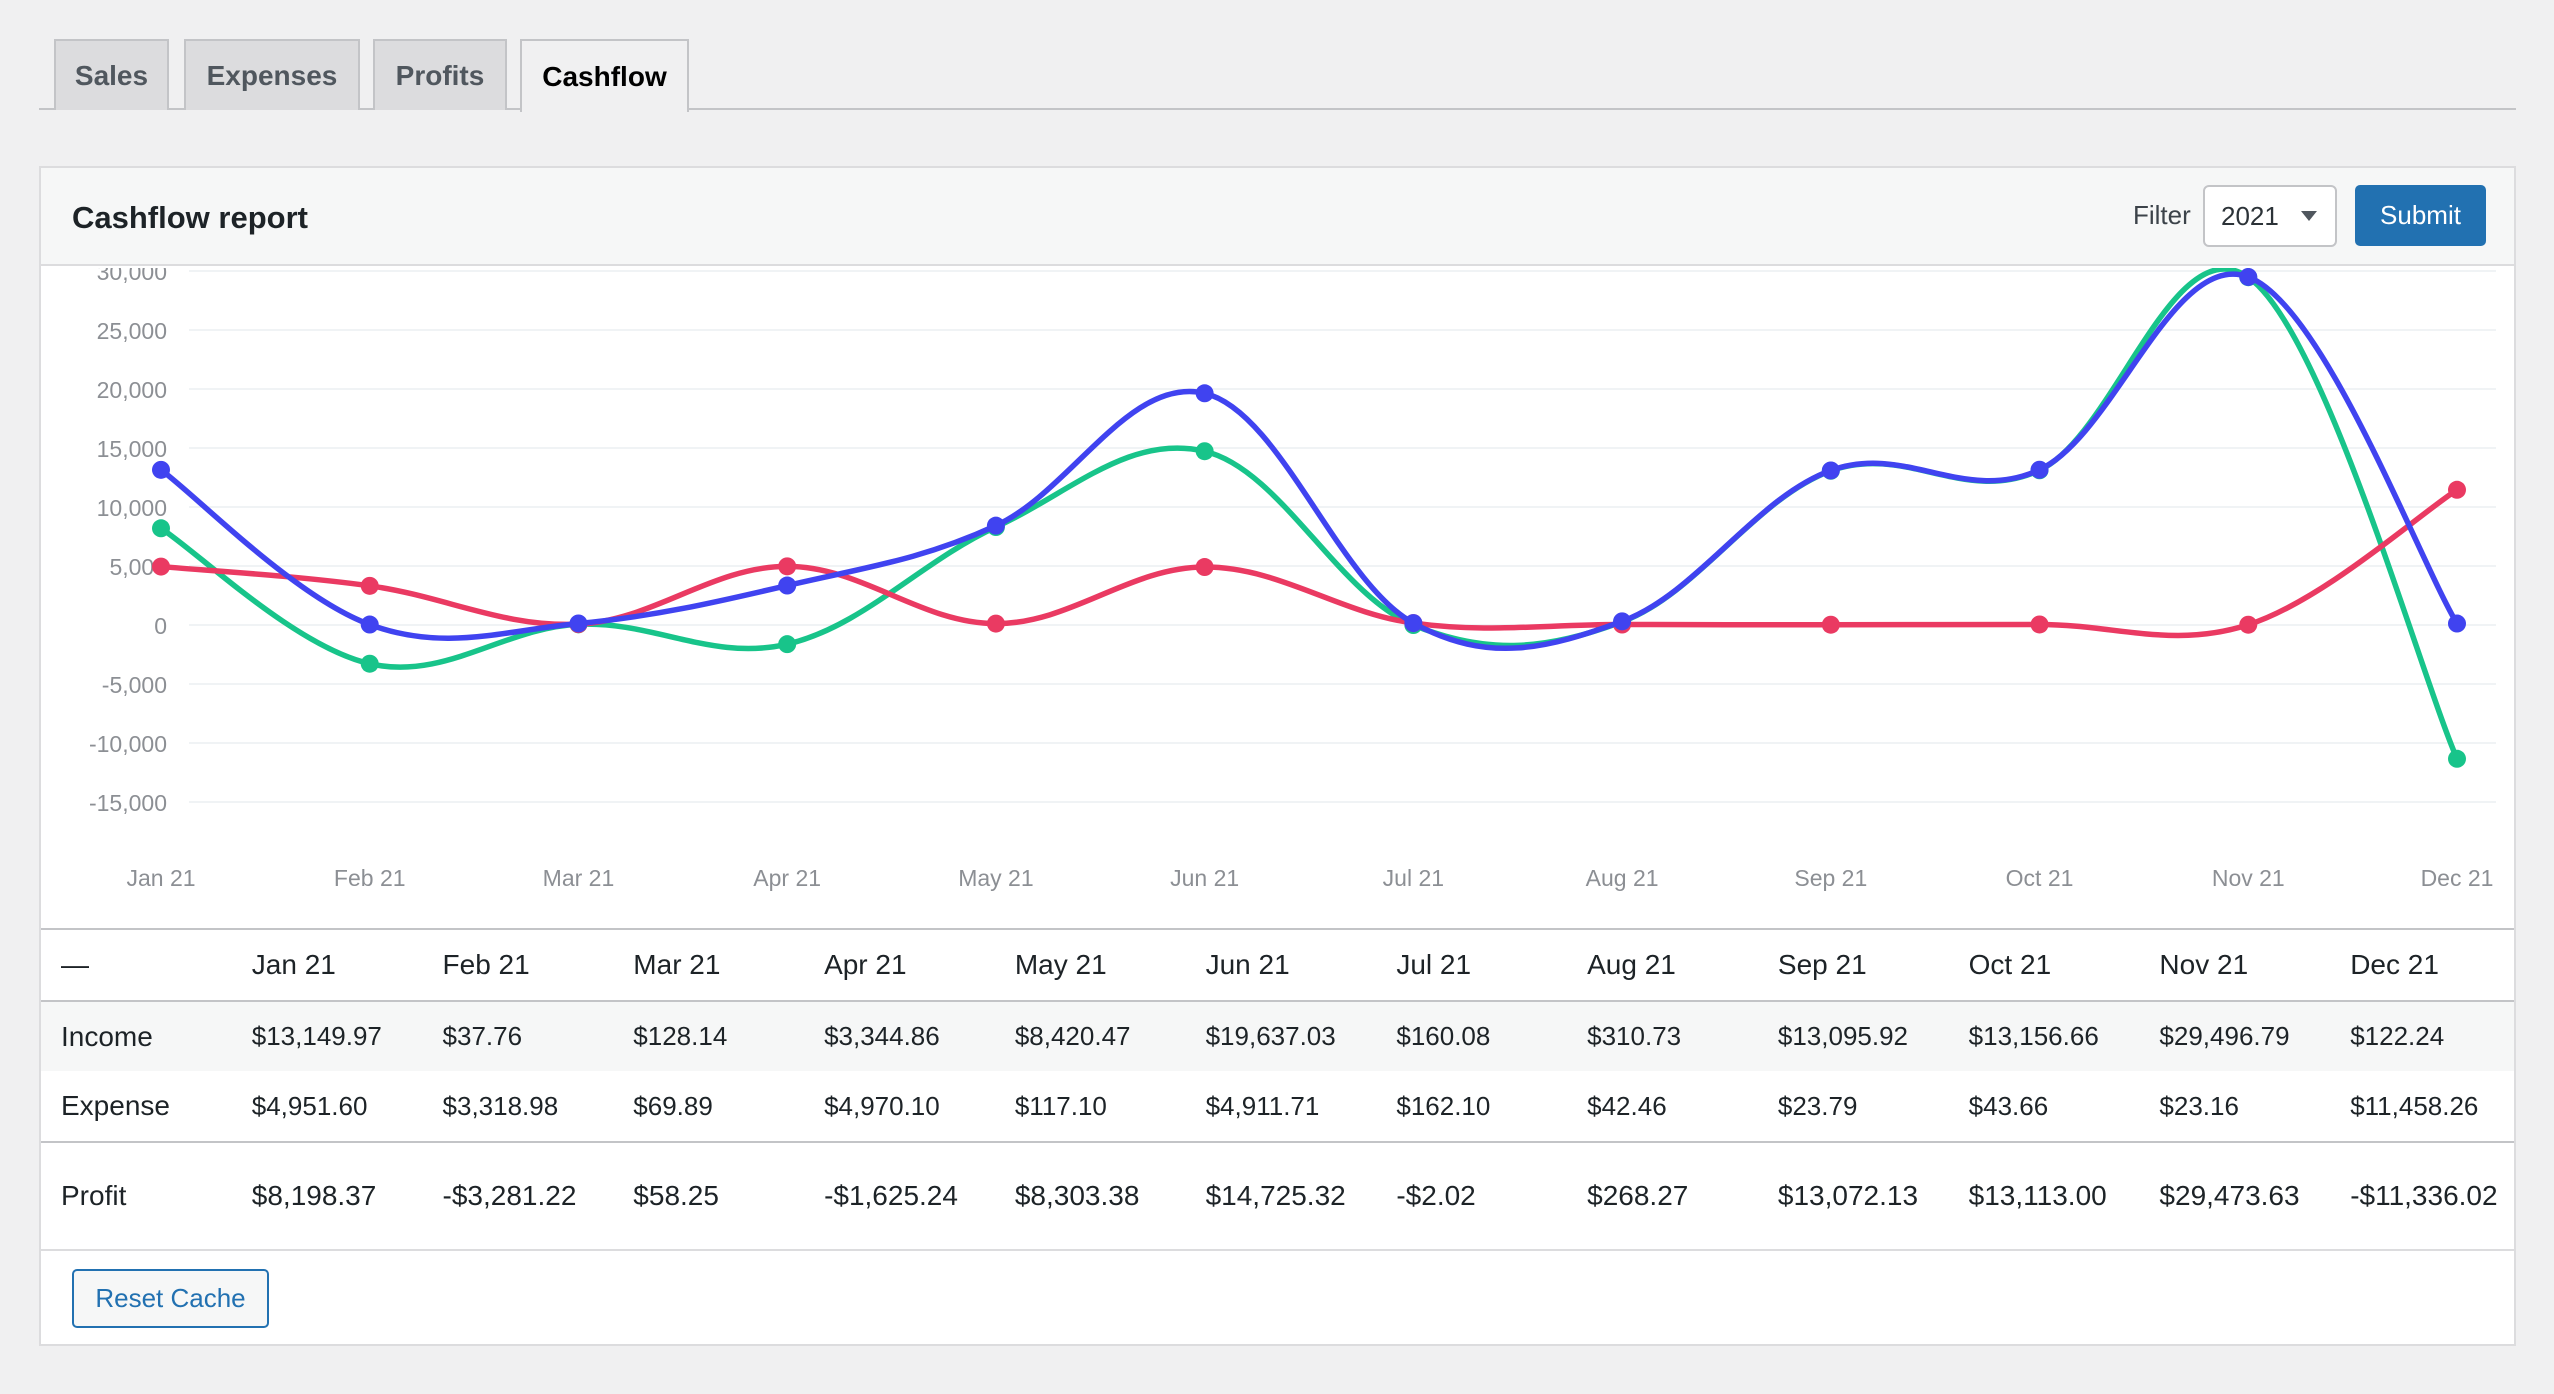  I want to click on table-cell: $8,420.47, so click(1072, 1036).